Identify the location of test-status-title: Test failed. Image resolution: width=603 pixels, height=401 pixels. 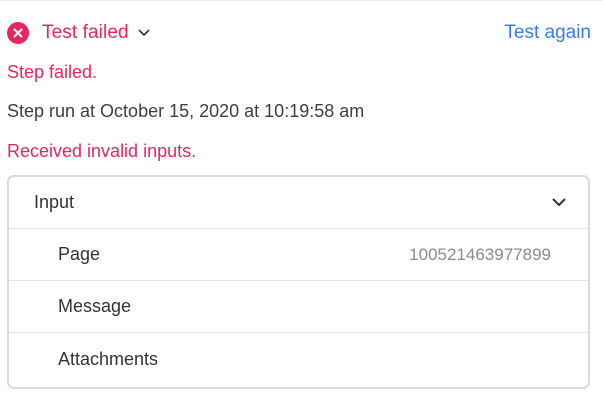
(85, 33).